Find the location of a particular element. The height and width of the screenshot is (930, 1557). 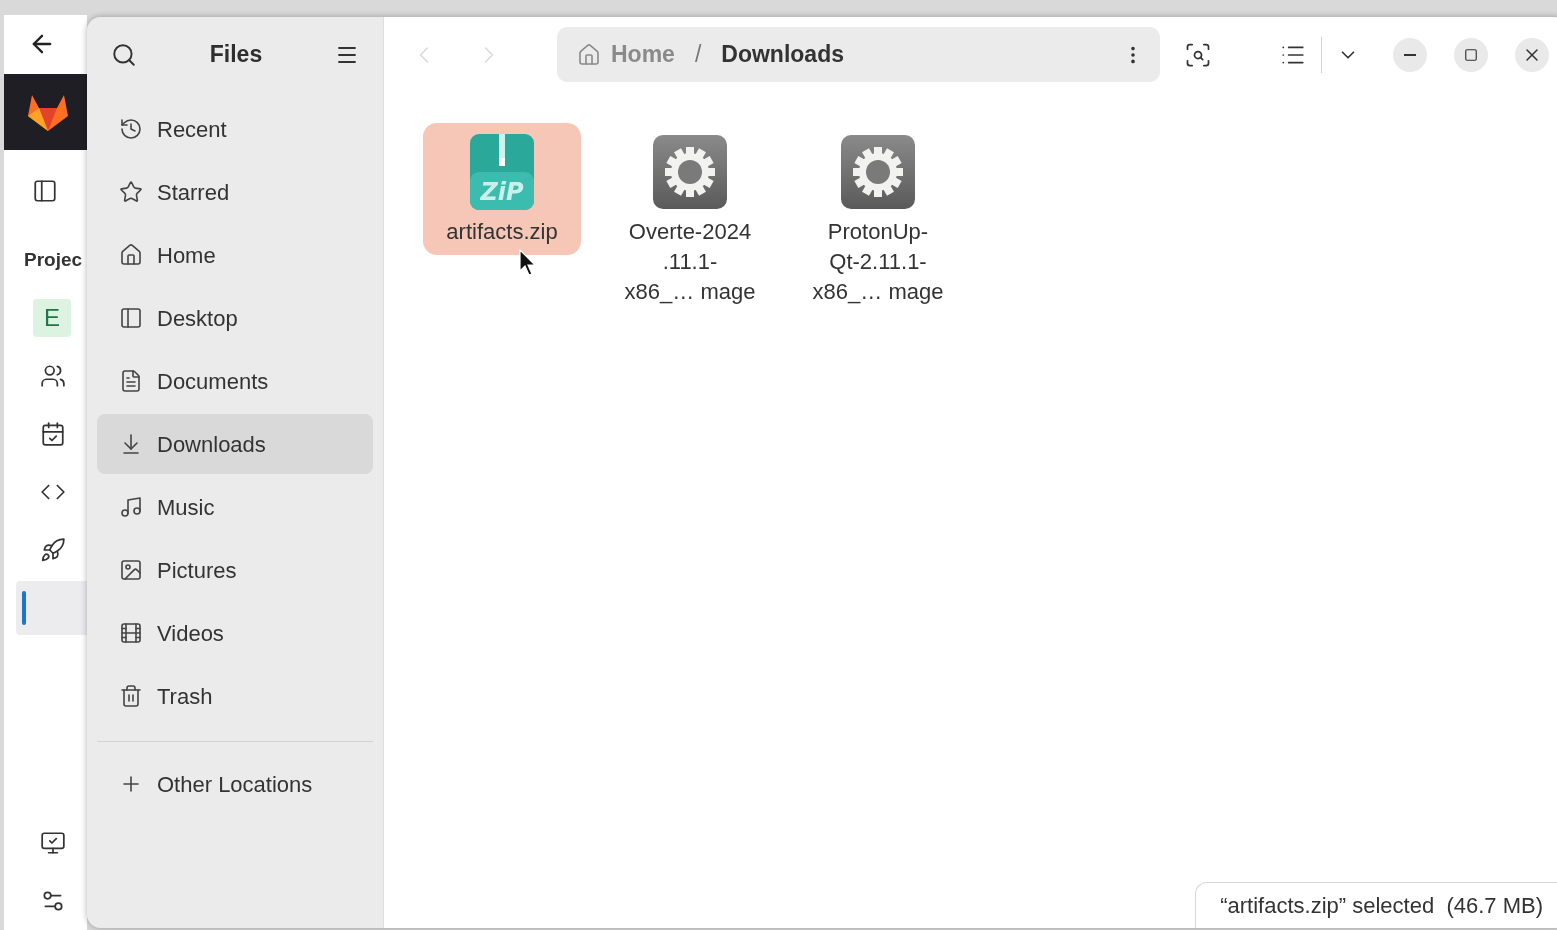

sidebar-item: Videos is located at coordinates (235, 633).